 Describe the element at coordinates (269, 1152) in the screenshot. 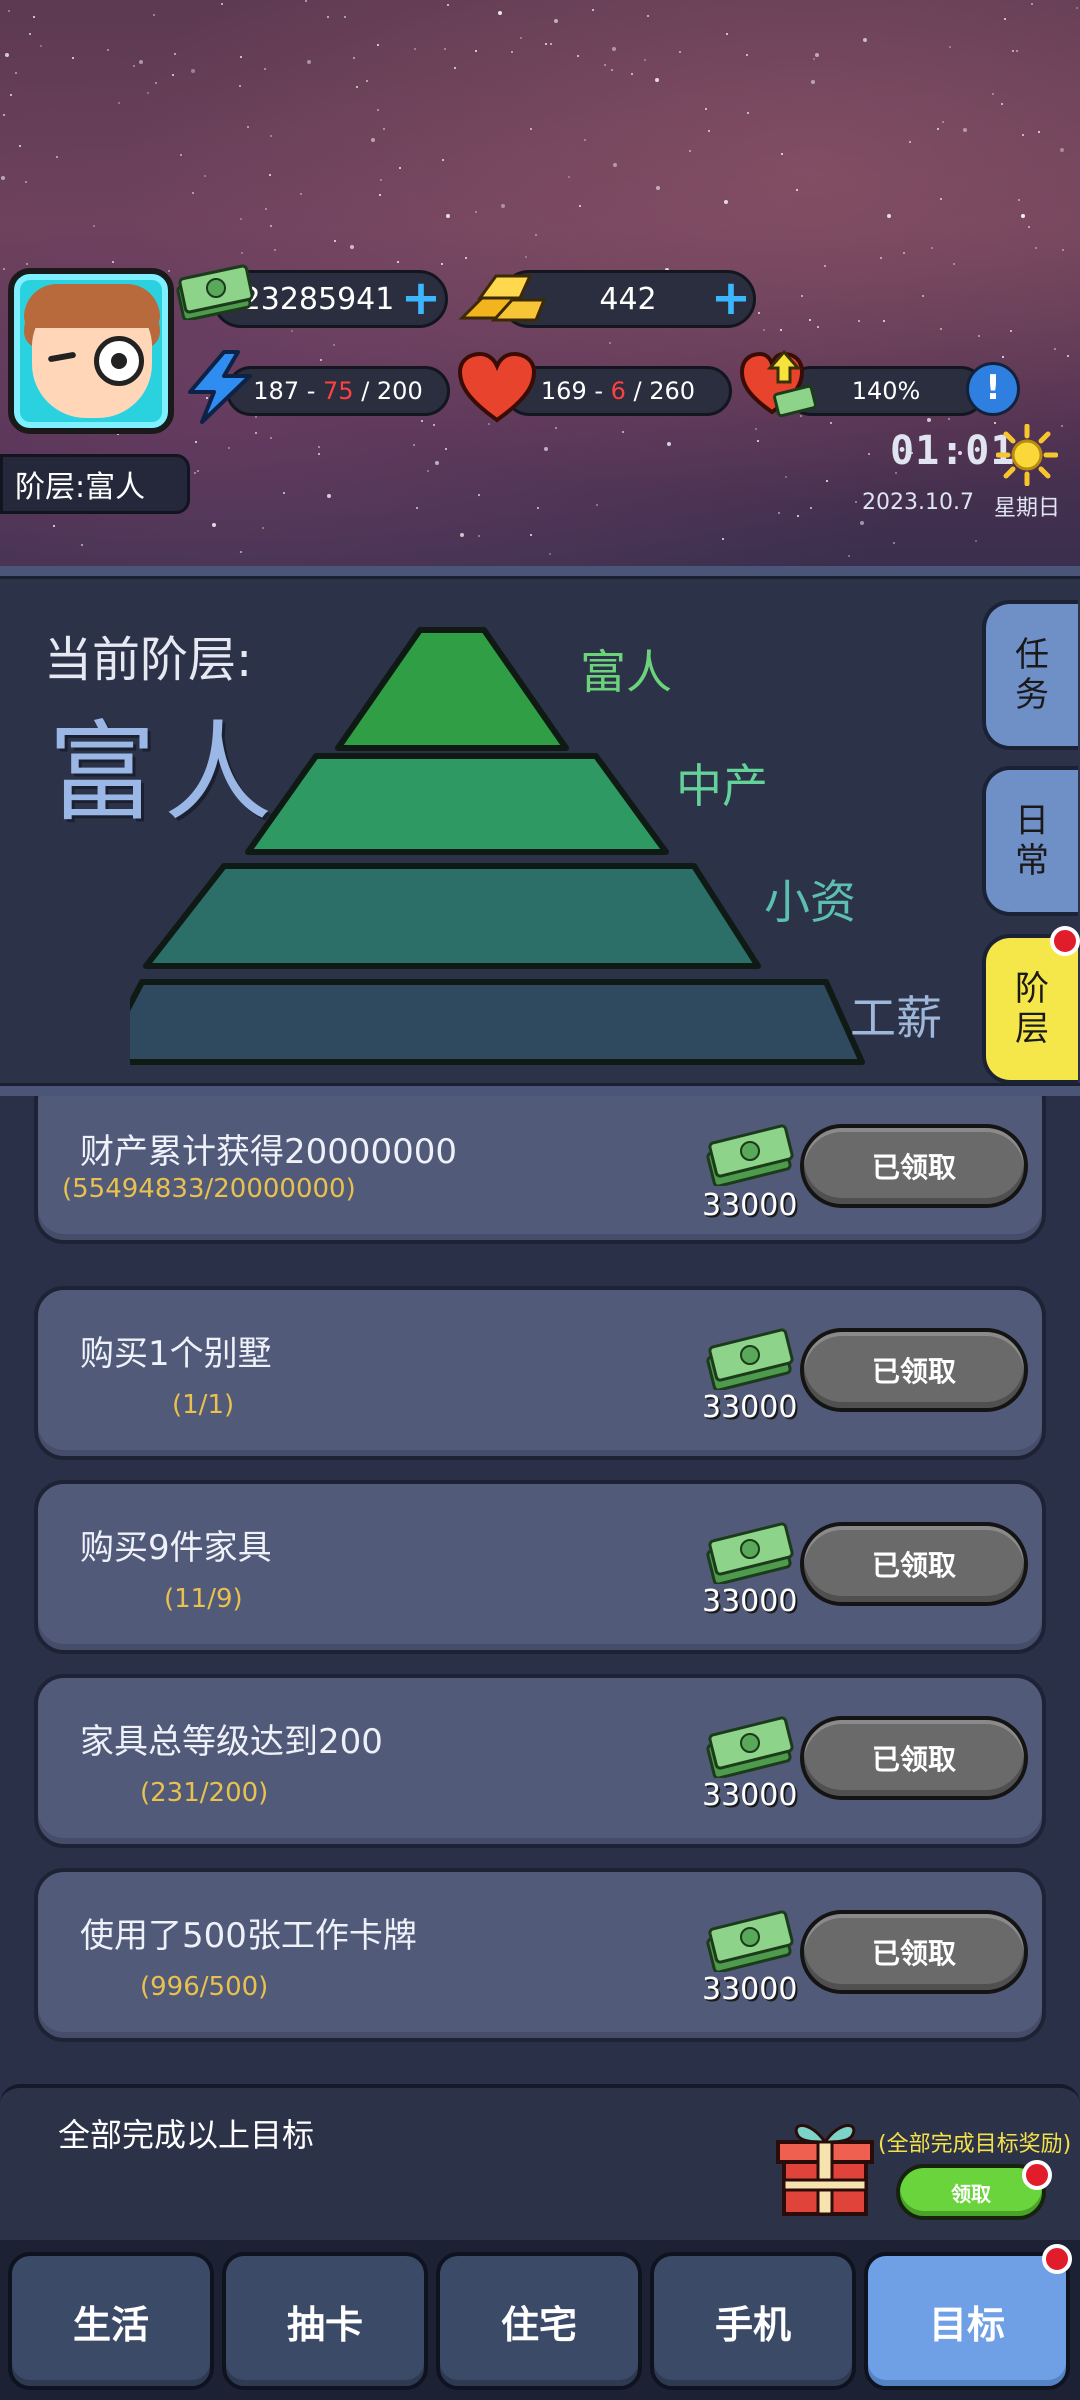

I see `goal-title: 财产累计获得20000000` at that location.